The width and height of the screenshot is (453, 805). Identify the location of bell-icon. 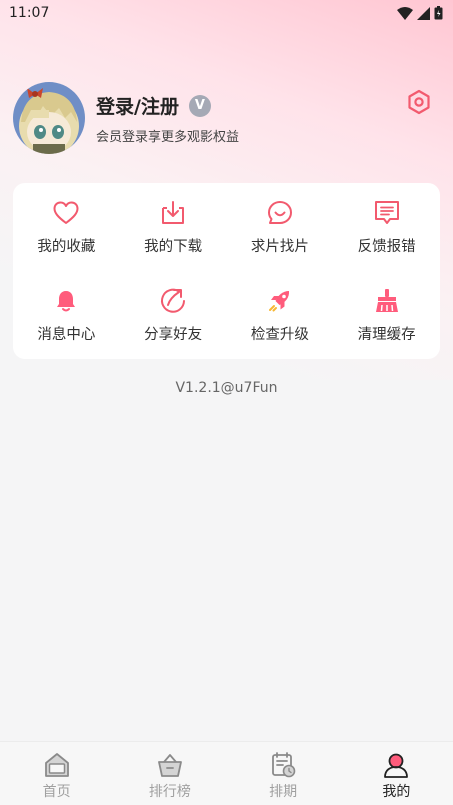
(66, 301).